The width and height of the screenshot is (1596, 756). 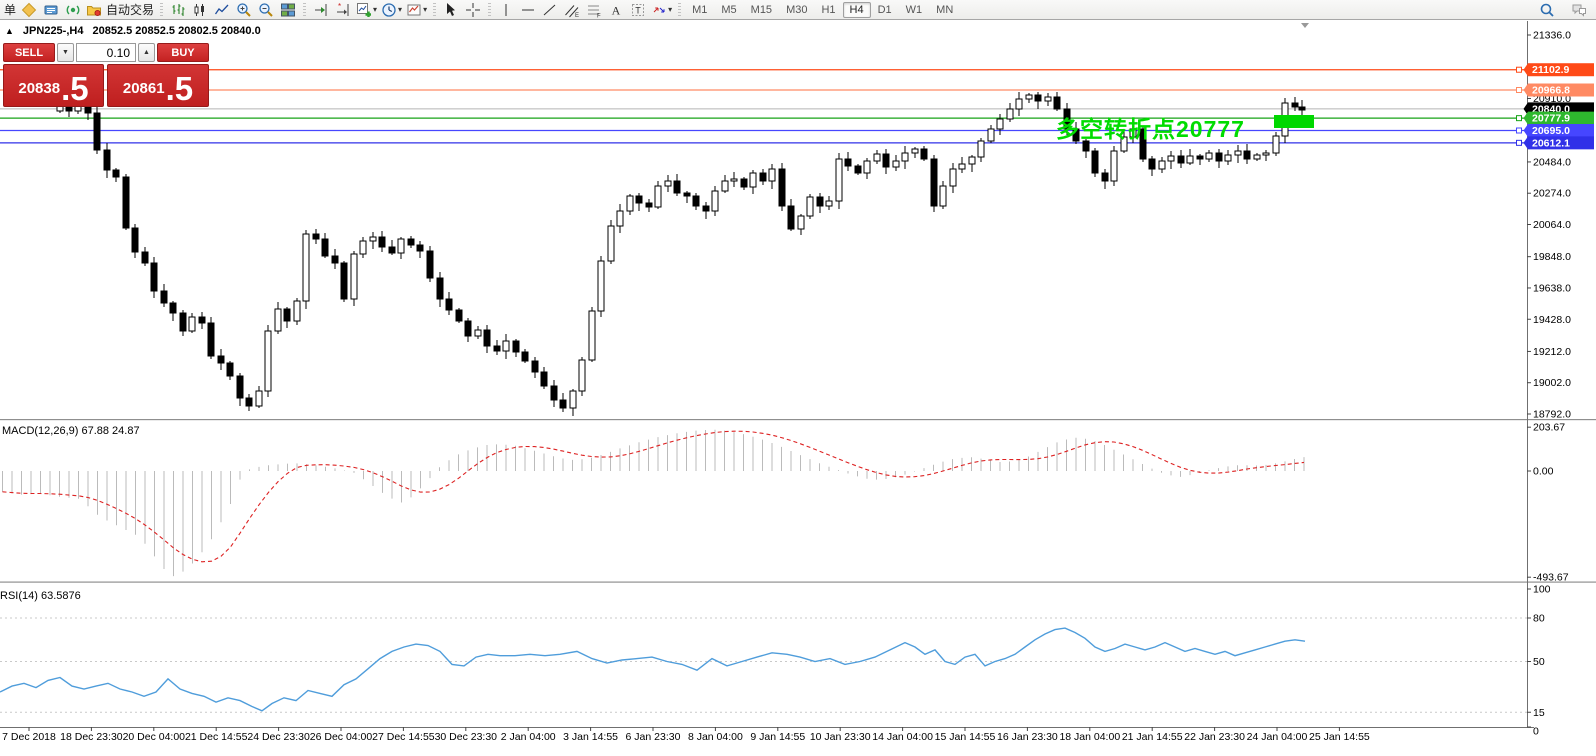 I want to click on periods-button: ▾, so click(x=391, y=10).